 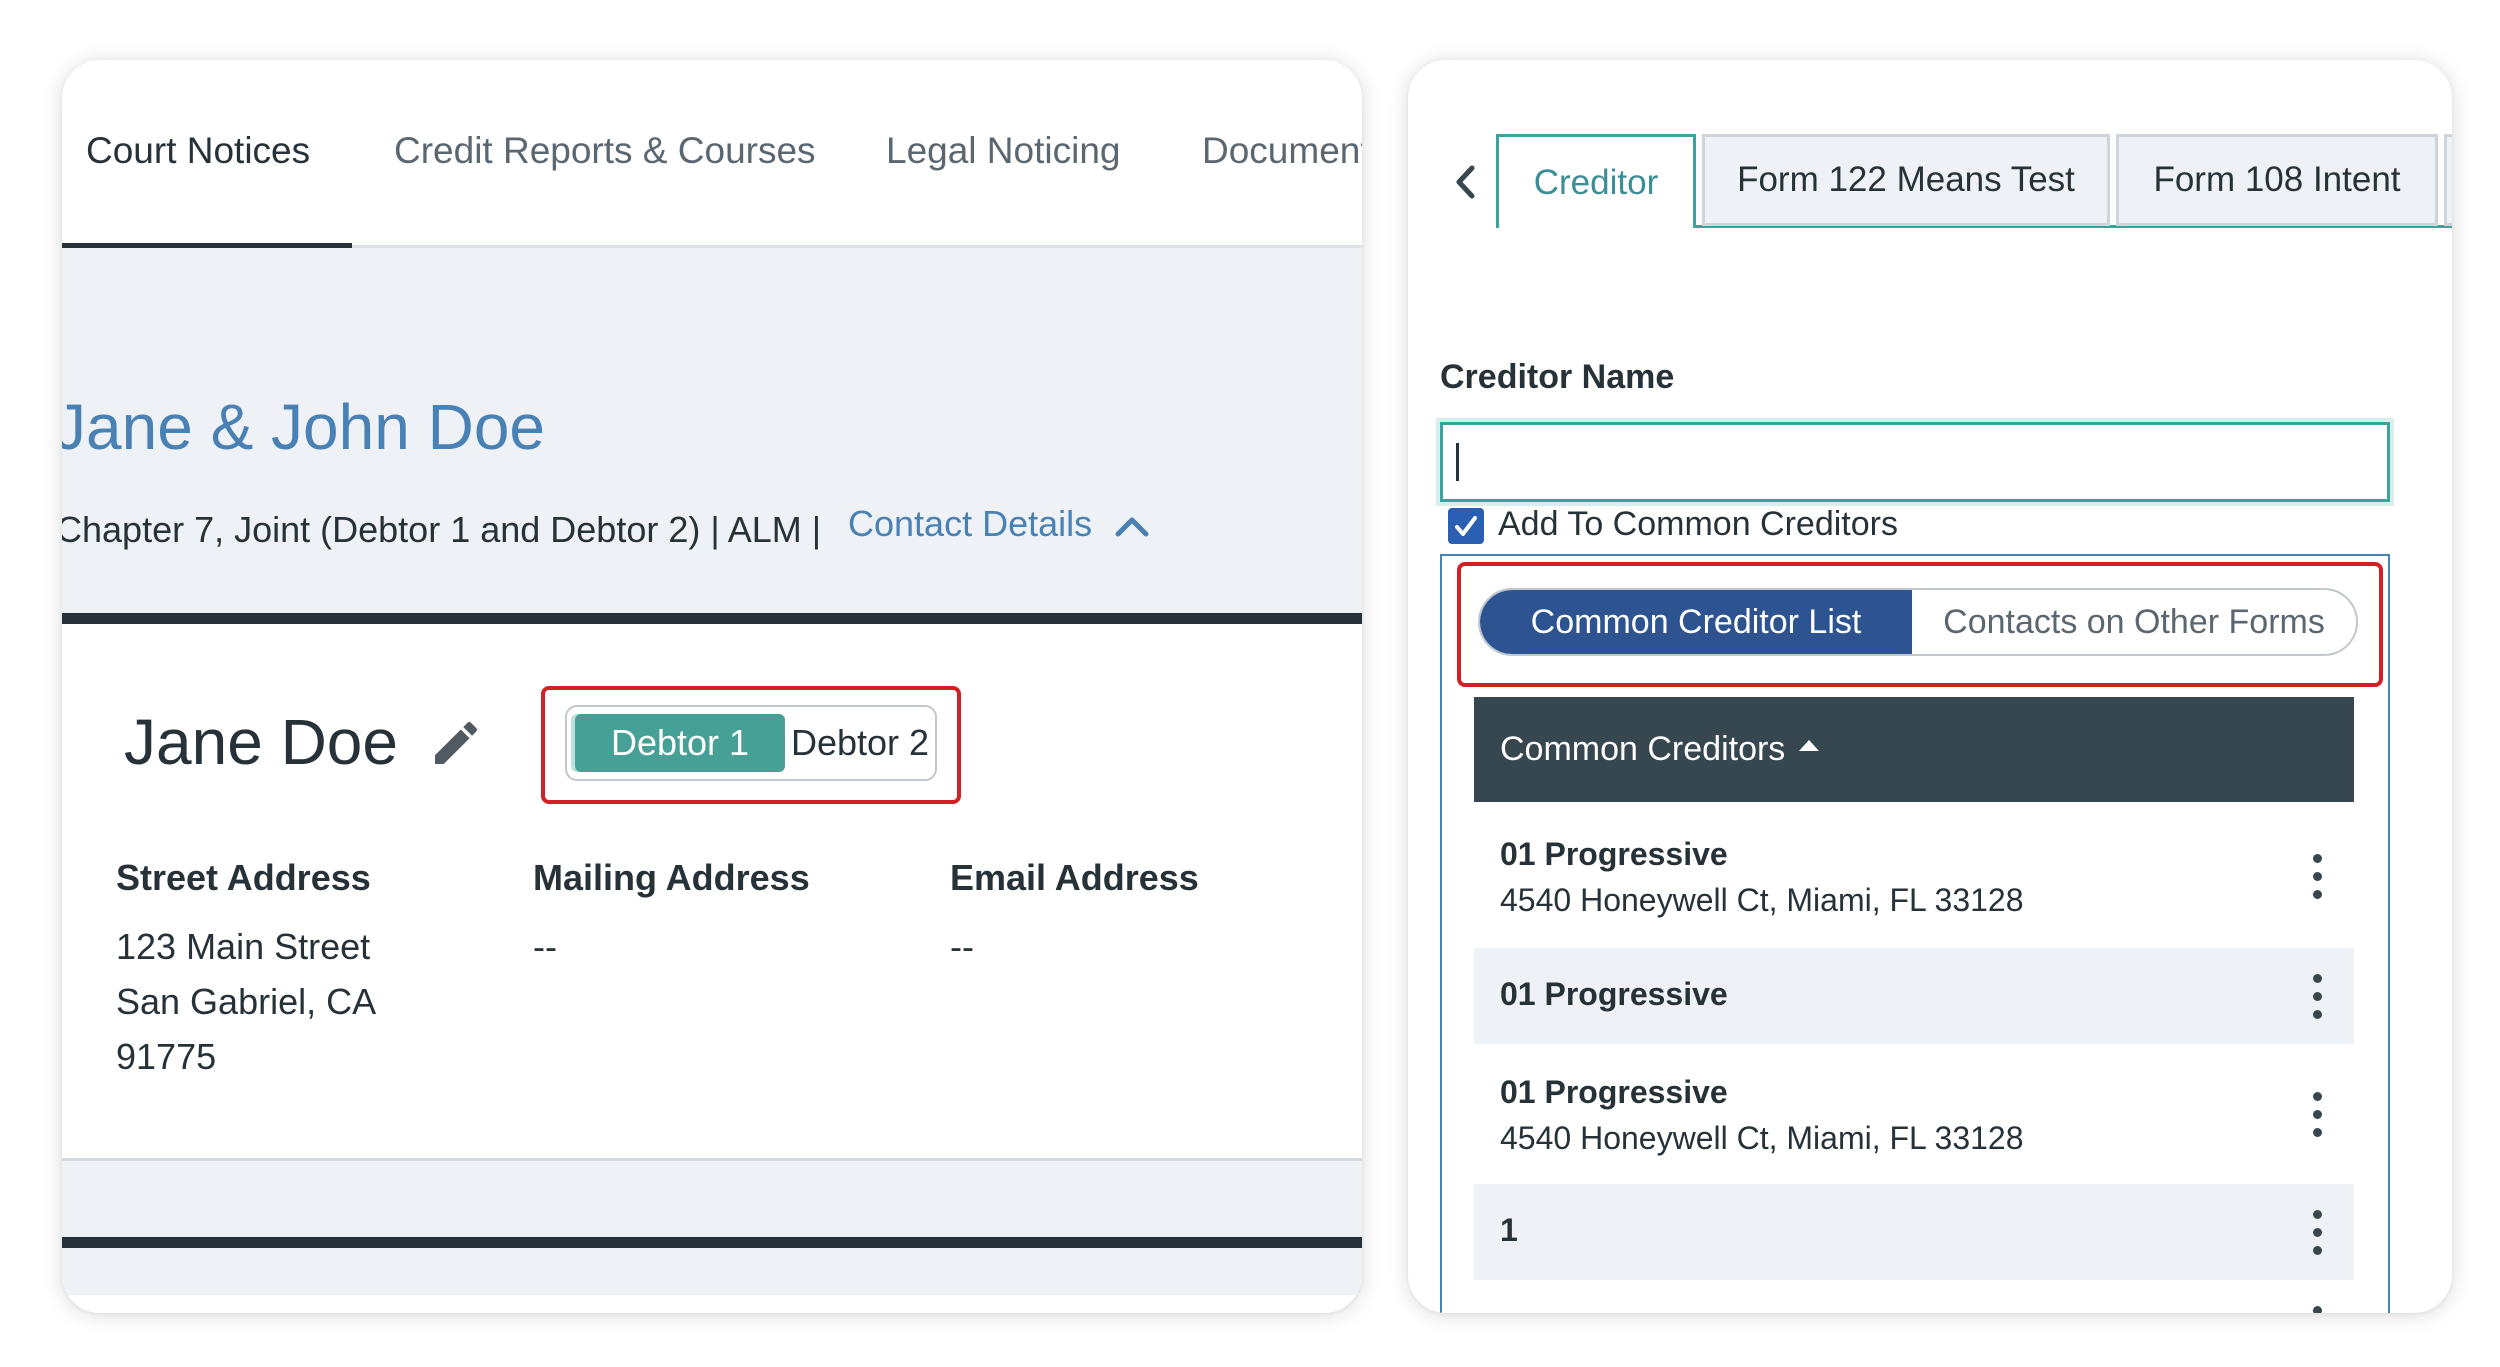 What do you see at coordinates (246, 1001) in the screenshot?
I see `street-address-line: San Gabriel, CA` at bounding box center [246, 1001].